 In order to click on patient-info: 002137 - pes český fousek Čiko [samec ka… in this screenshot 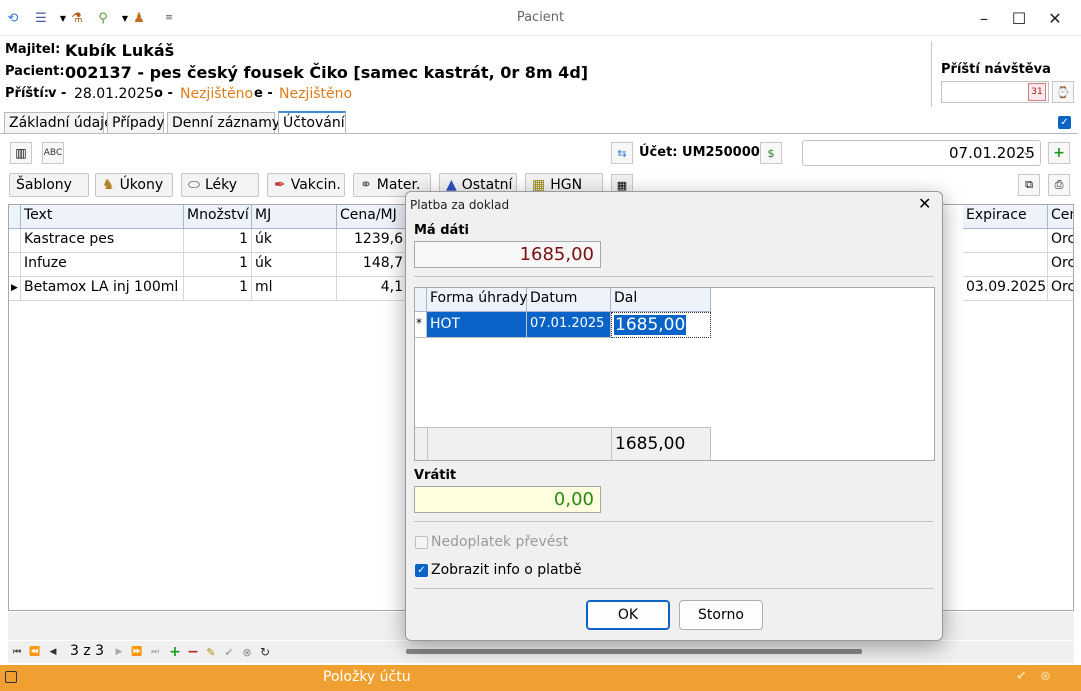, I will do `click(327, 72)`.